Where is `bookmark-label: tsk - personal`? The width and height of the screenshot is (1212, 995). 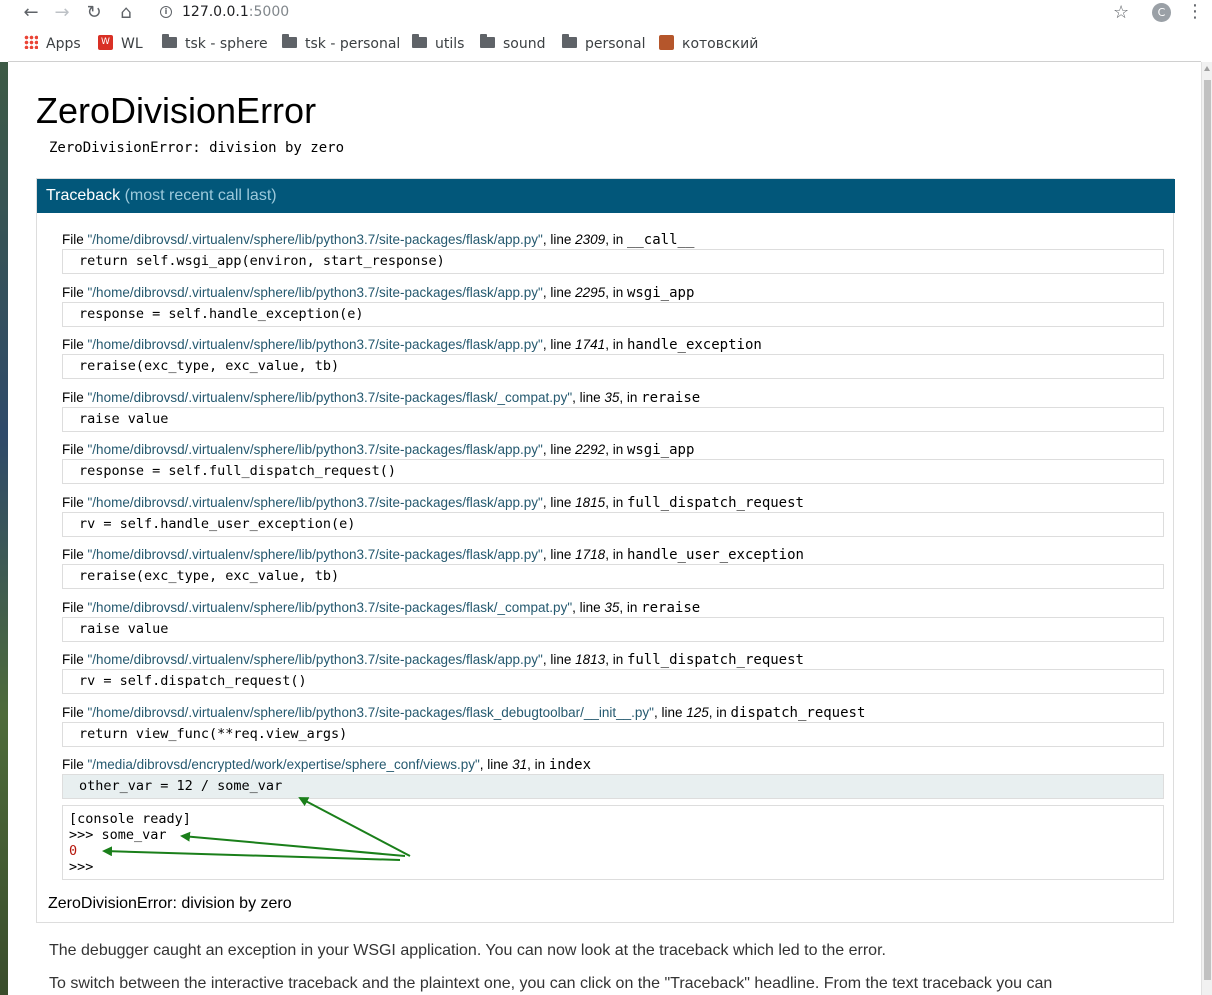
bookmark-label: tsk - personal is located at coordinates (353, 44).